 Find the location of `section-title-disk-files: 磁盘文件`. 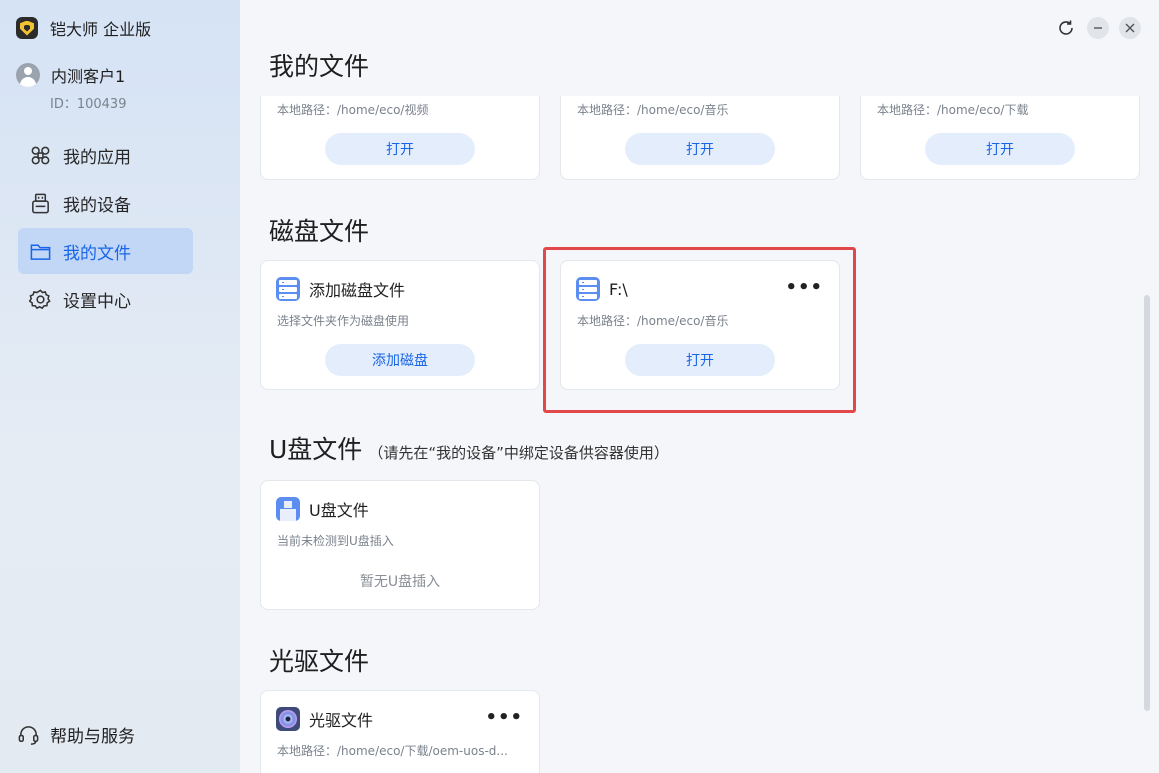

section-title-disk-files: 磁盘文件 is located at coordinates (319, 231).